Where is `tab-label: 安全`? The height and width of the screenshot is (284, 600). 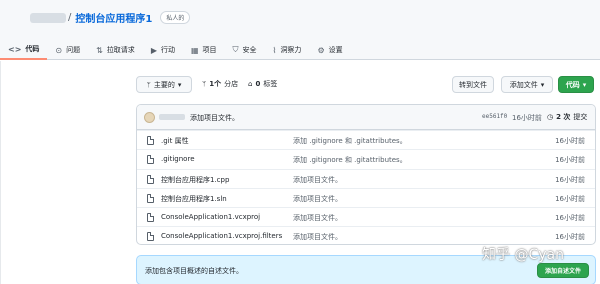
tab-label: 安全 is located at coordinates (249, 50).